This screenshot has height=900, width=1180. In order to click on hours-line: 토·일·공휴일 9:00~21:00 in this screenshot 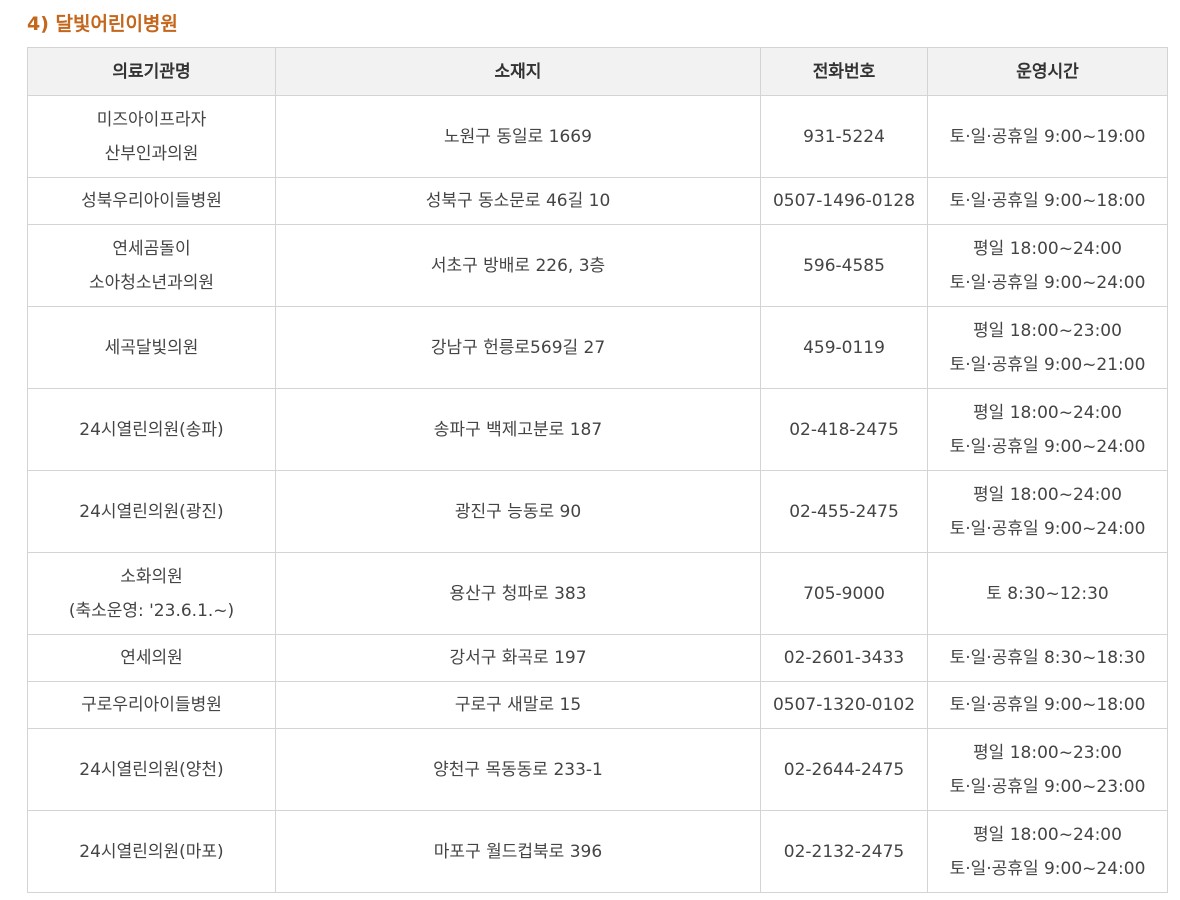, I will do `click(1047, 364)`.